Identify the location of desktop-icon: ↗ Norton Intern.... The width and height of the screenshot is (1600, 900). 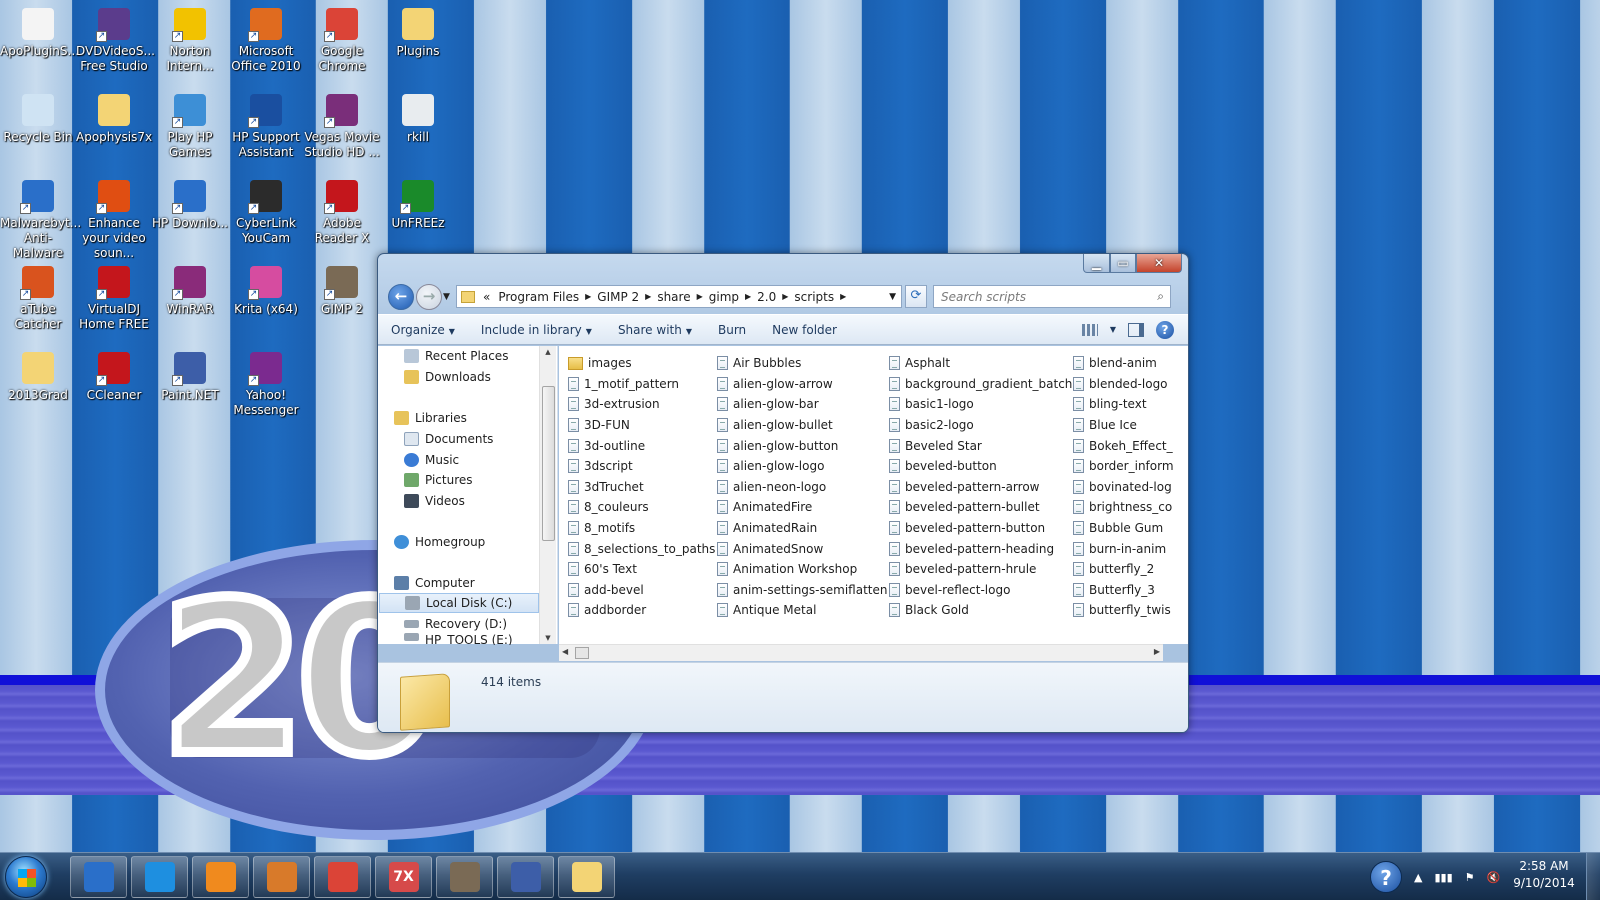
(190, 39).